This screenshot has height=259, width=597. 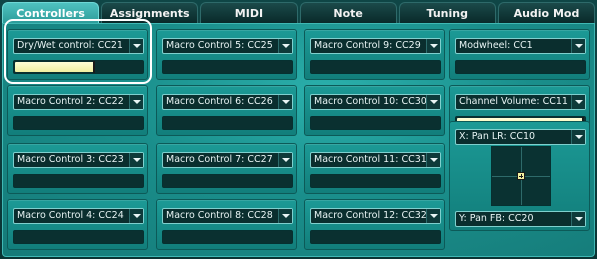 What do you see at coordinates (513, 101) in the screenshot?
I see `controller-select-label: Channel Volume: CC11` at bounding box center [513, 101].